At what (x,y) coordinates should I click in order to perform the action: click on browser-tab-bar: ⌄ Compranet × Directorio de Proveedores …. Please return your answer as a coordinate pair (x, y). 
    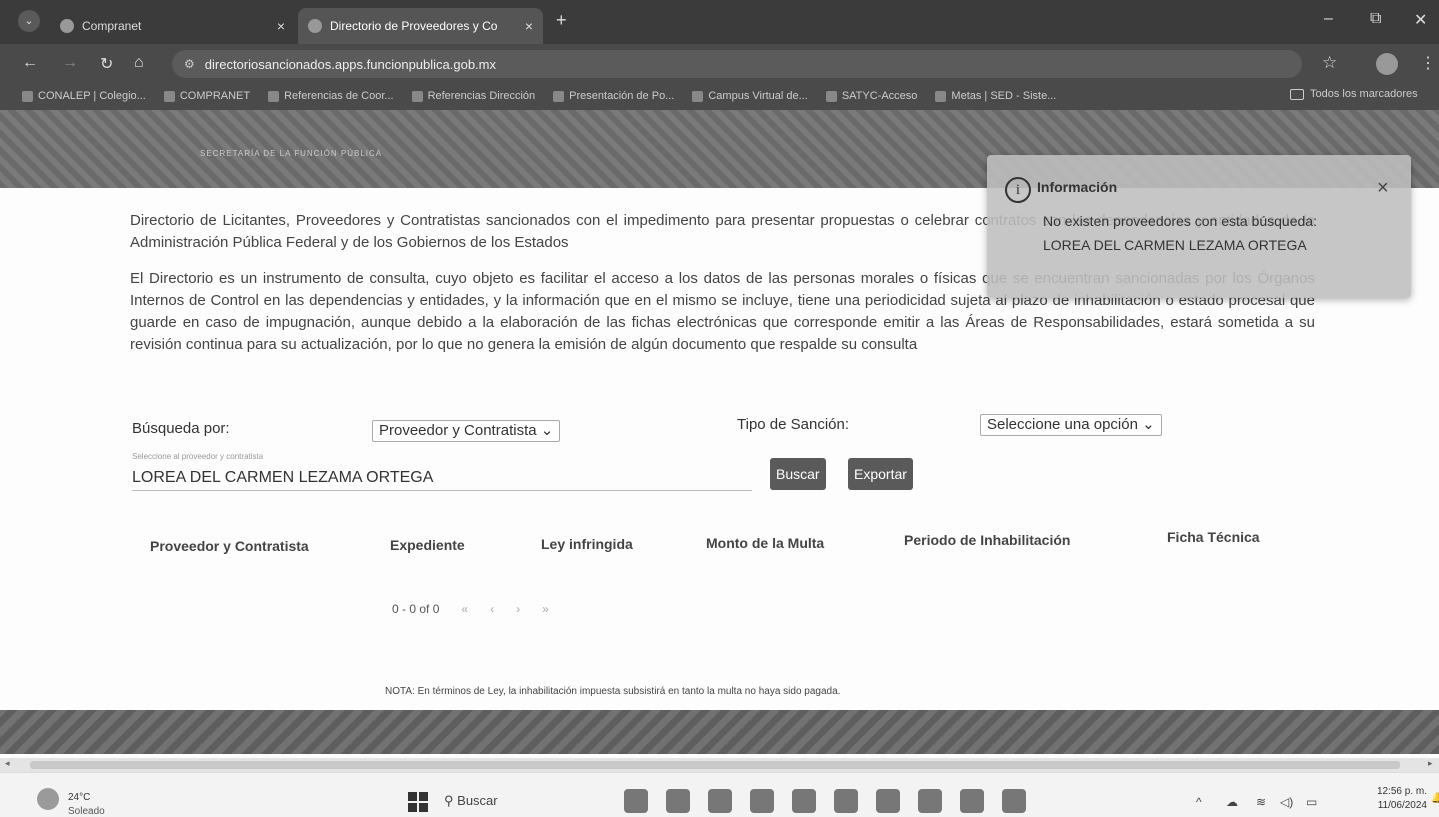
    Looking at the image, I should click on (719, 22).